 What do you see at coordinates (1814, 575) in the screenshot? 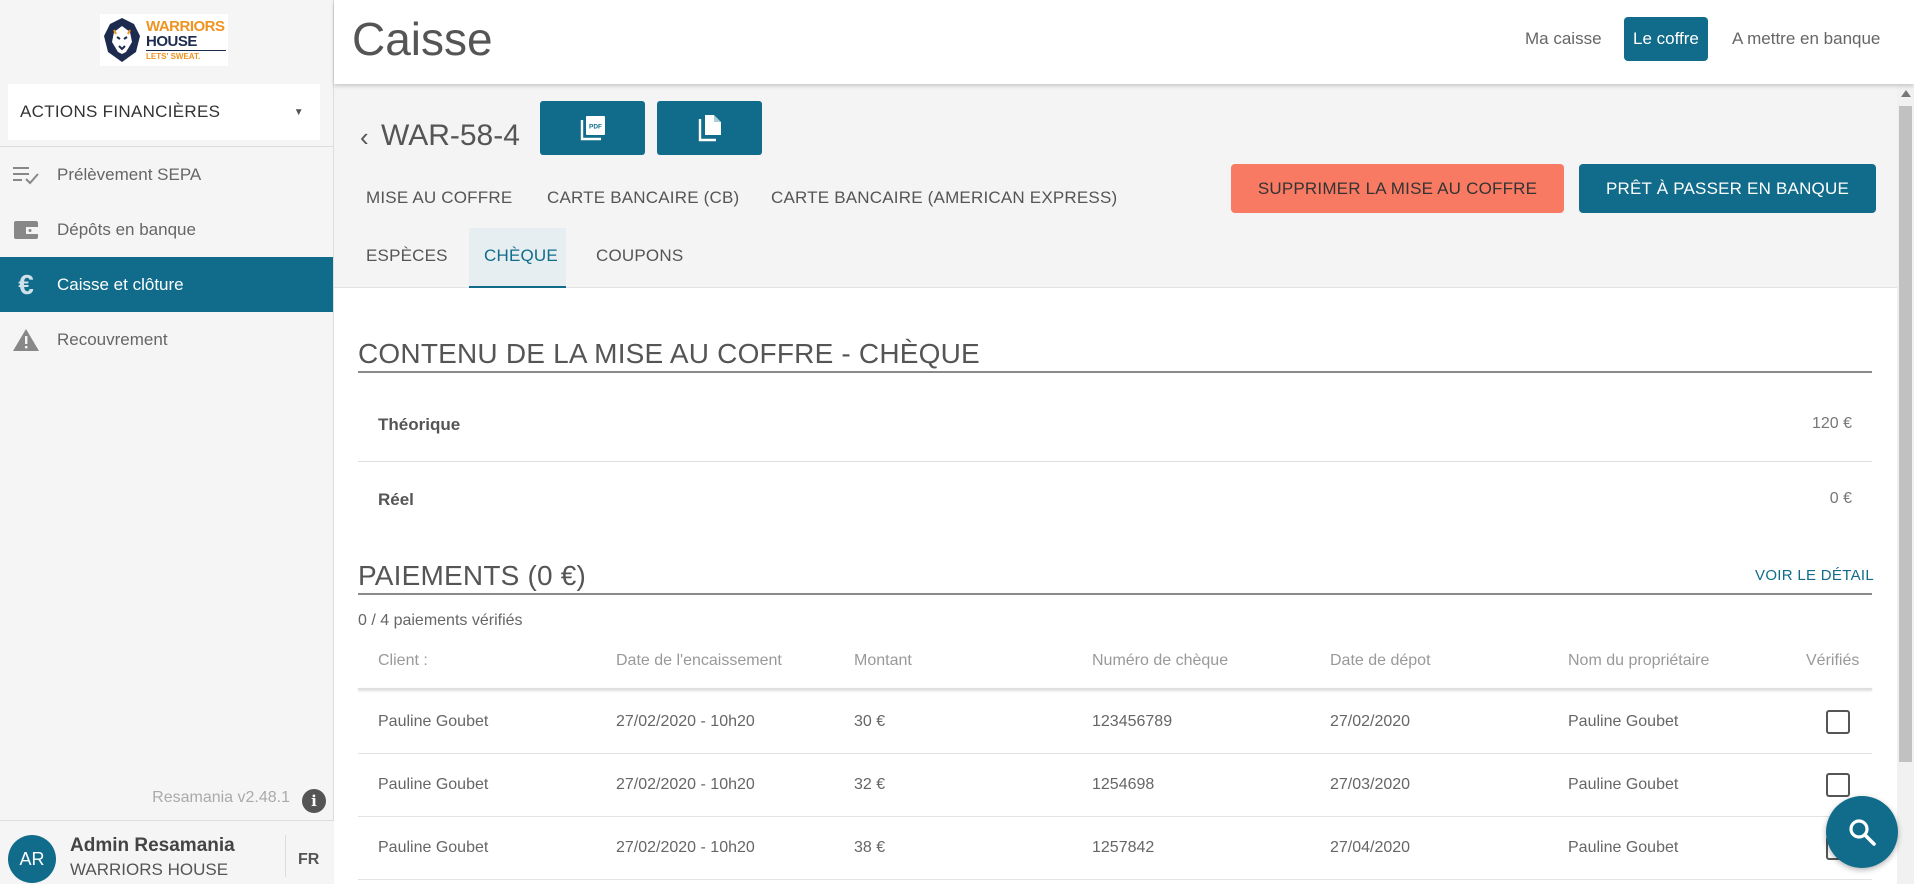
I see `view-detail-link: VOIR LE DÉTAIL` at bounding box center [1814, 575].